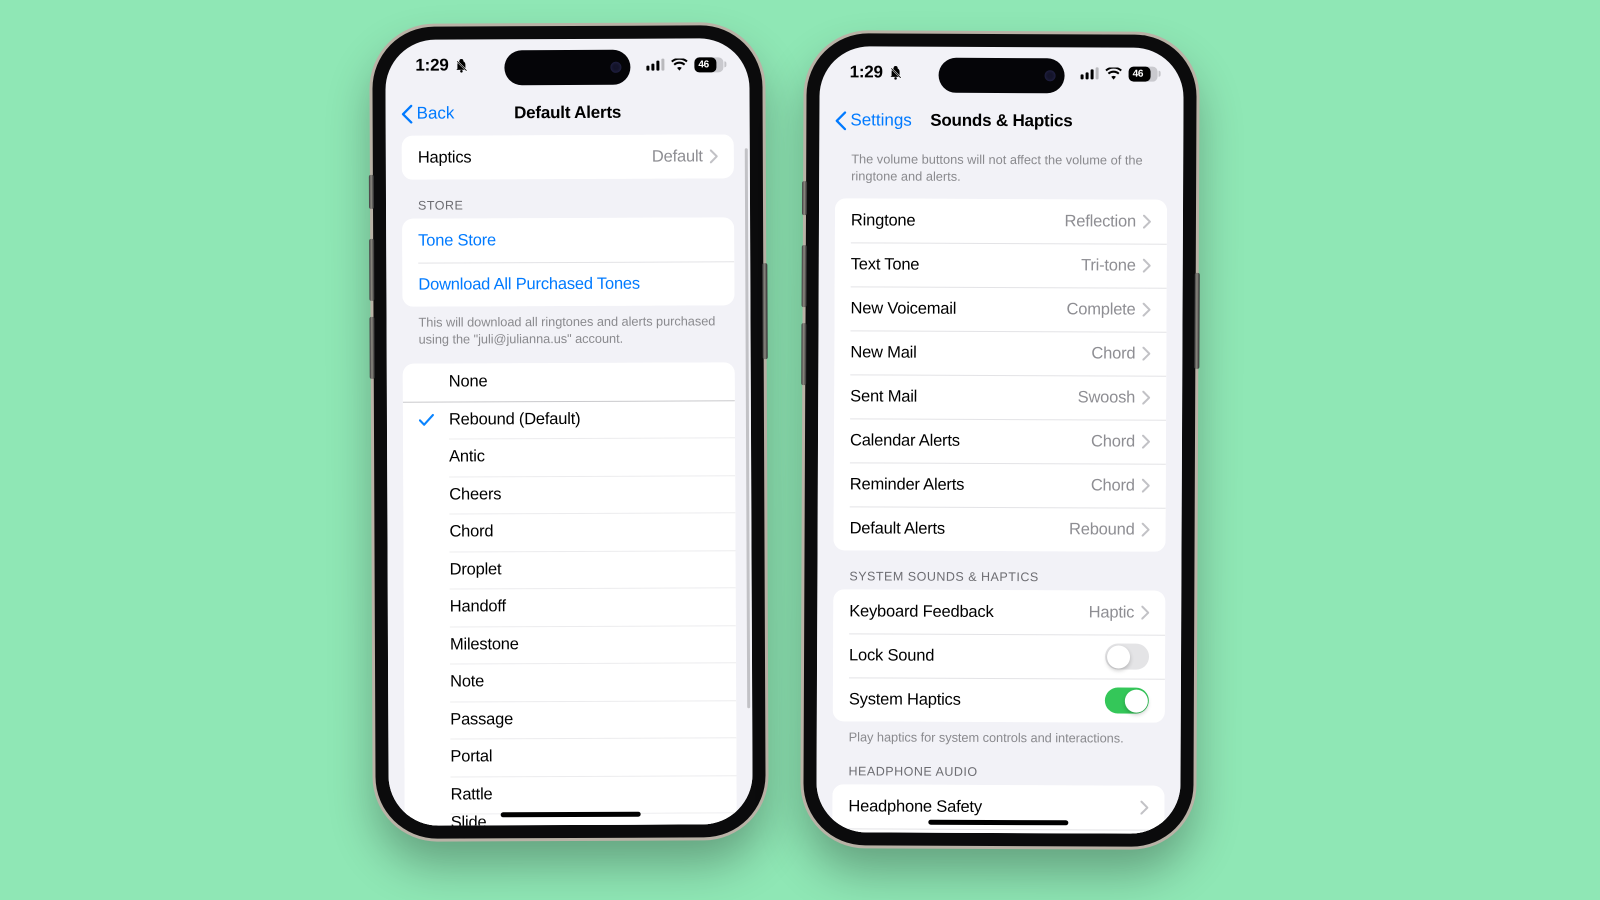  I want to click on row-personalized-spatial-audio: Personalized Spatial AudioOn, so click(998, 831).